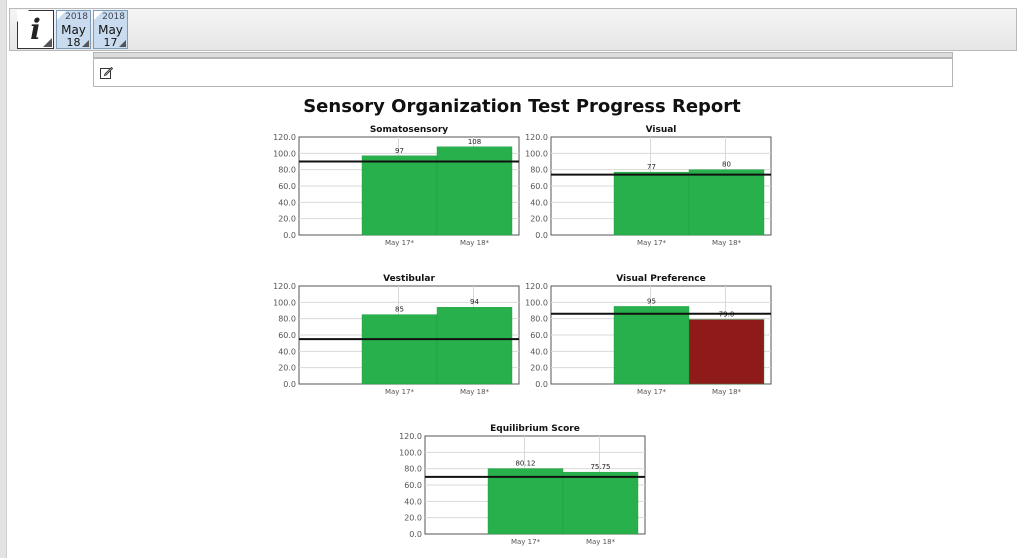  I want to click on chart-title: Vestibular, so click(409, 279).